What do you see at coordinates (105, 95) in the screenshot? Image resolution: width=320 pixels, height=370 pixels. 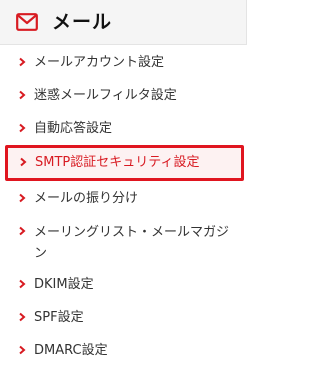 I see `menu-item-label: 迷惑メールフィルタ設定` at bounding box center [105, 95].